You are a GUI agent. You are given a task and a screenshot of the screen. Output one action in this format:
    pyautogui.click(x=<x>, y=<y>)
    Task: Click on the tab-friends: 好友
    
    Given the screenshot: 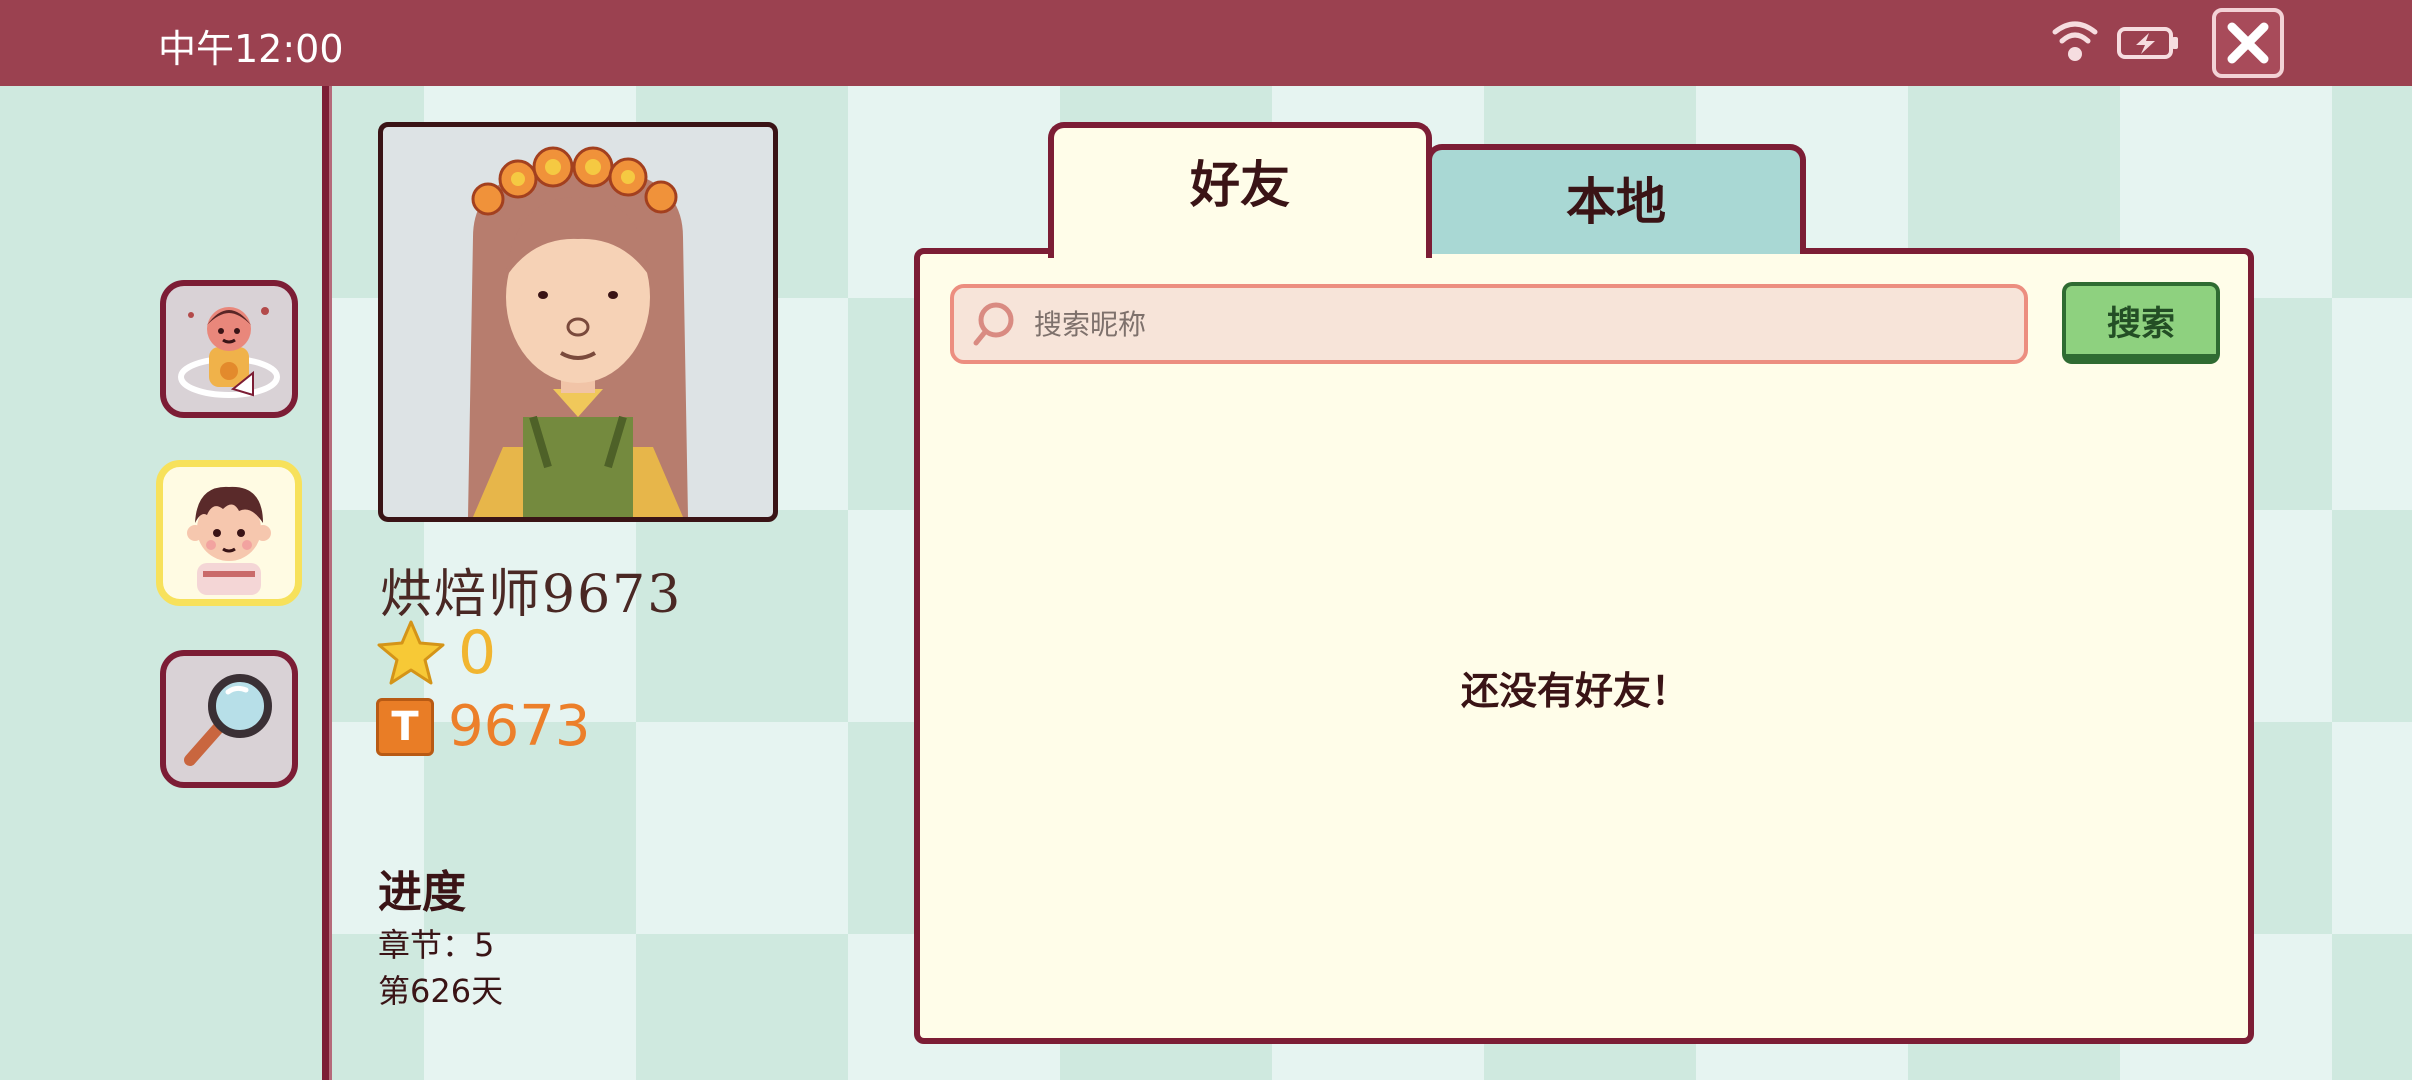 What is the action you would take?
    pyautogui.click(x=1240, y=190)
    